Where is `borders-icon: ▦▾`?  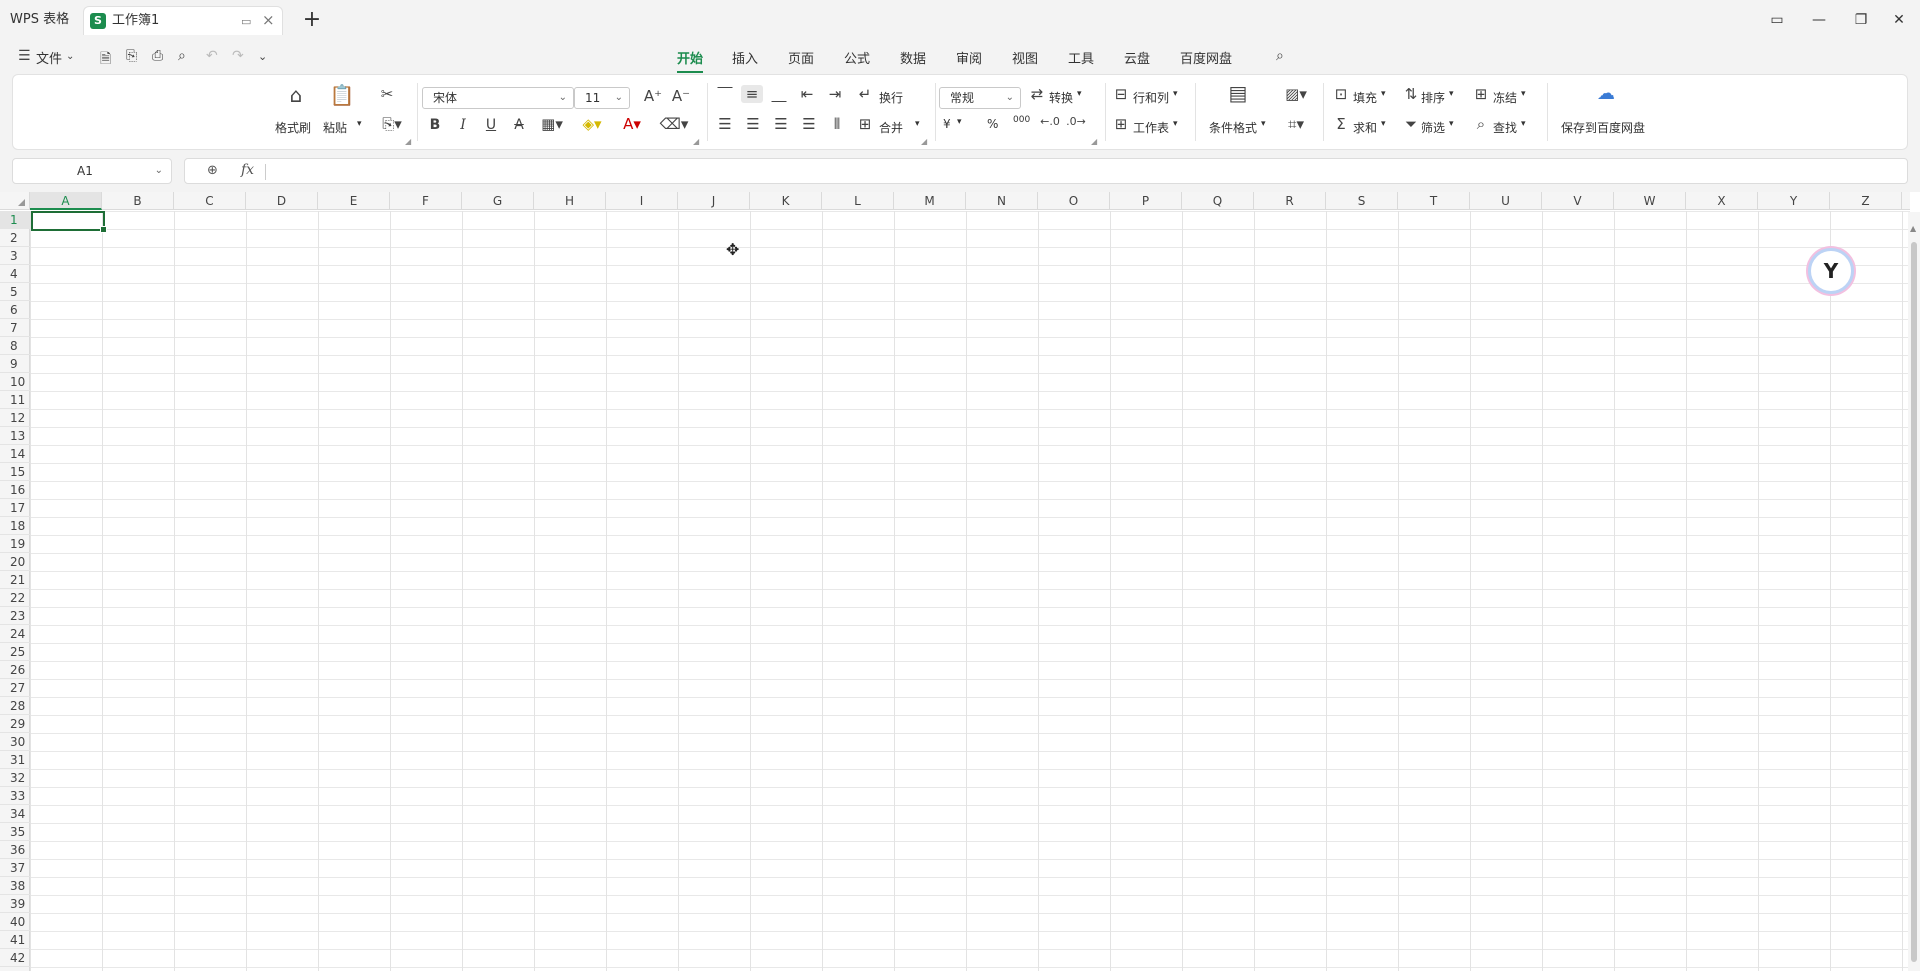 borders-icon: ▦▾ is located at coordinates (552, 124).